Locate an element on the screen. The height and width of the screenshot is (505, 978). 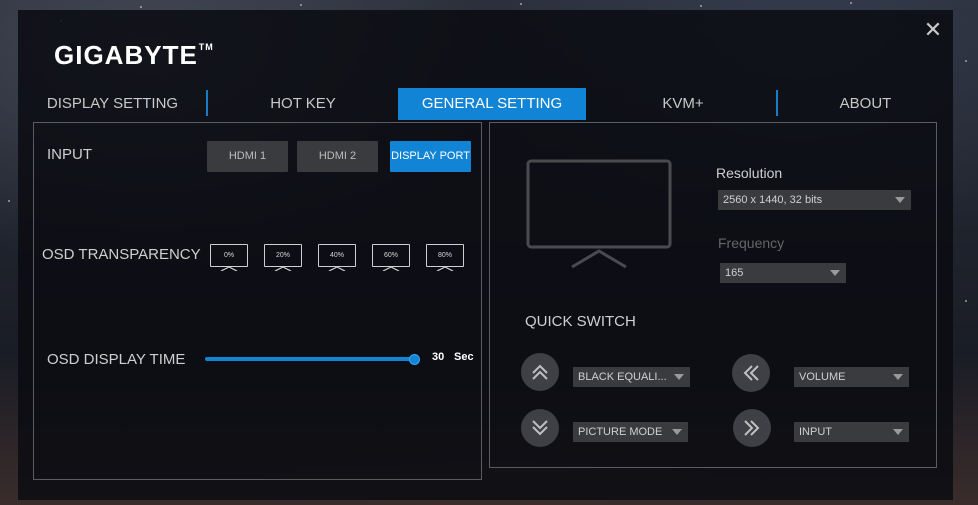
frequency-value: 165 is located at coordinates (734, 273).